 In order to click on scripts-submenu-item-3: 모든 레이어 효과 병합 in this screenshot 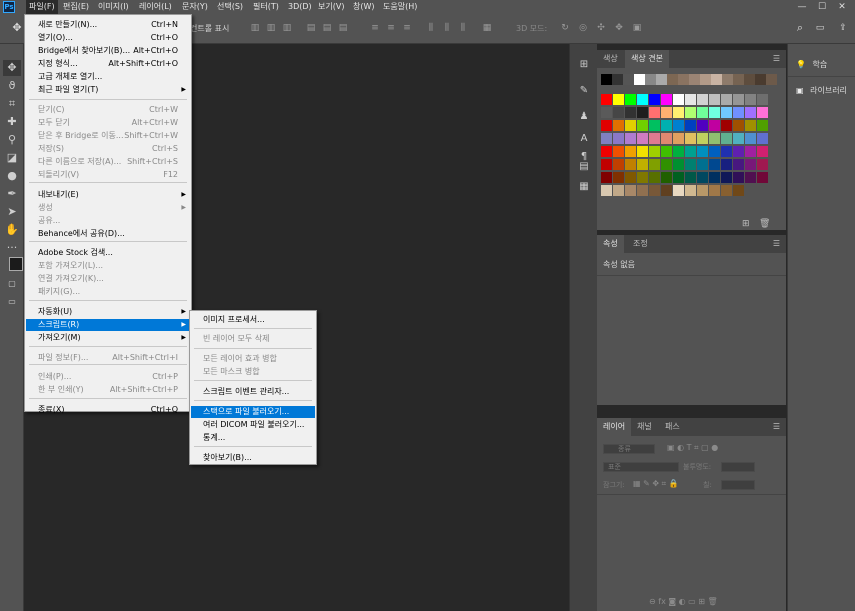, I will do `click(253, 359)`.